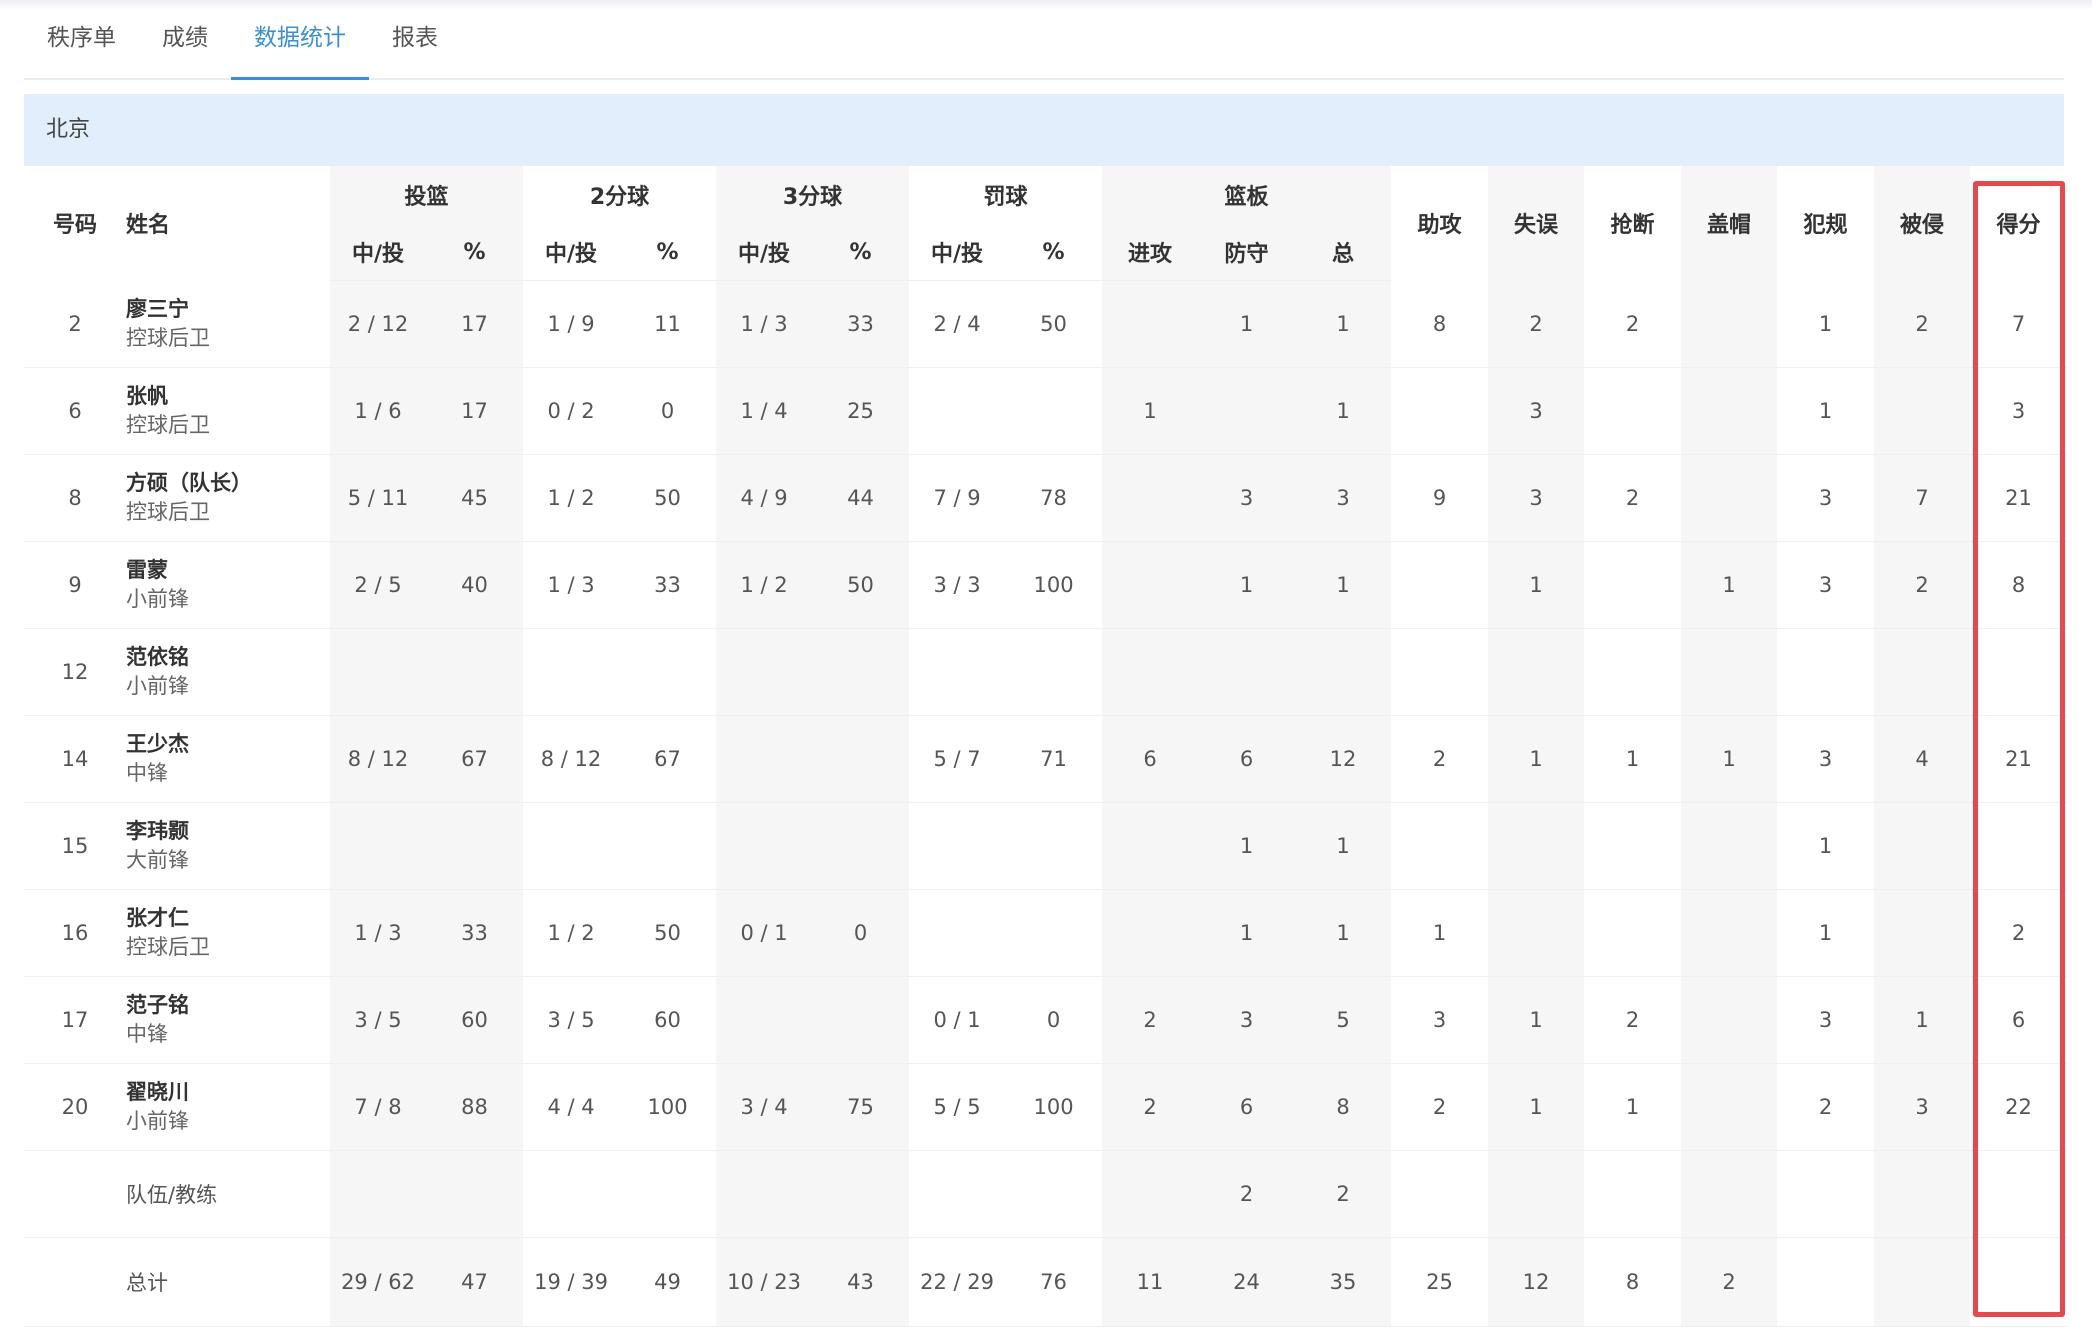 Image resolution: width=2092 pixels, height=1338 pixels. What do you see at coordinates (1536, 1194) in the screenshot?
I see `team-stat-tov` at bounding box center [1536, 1194].